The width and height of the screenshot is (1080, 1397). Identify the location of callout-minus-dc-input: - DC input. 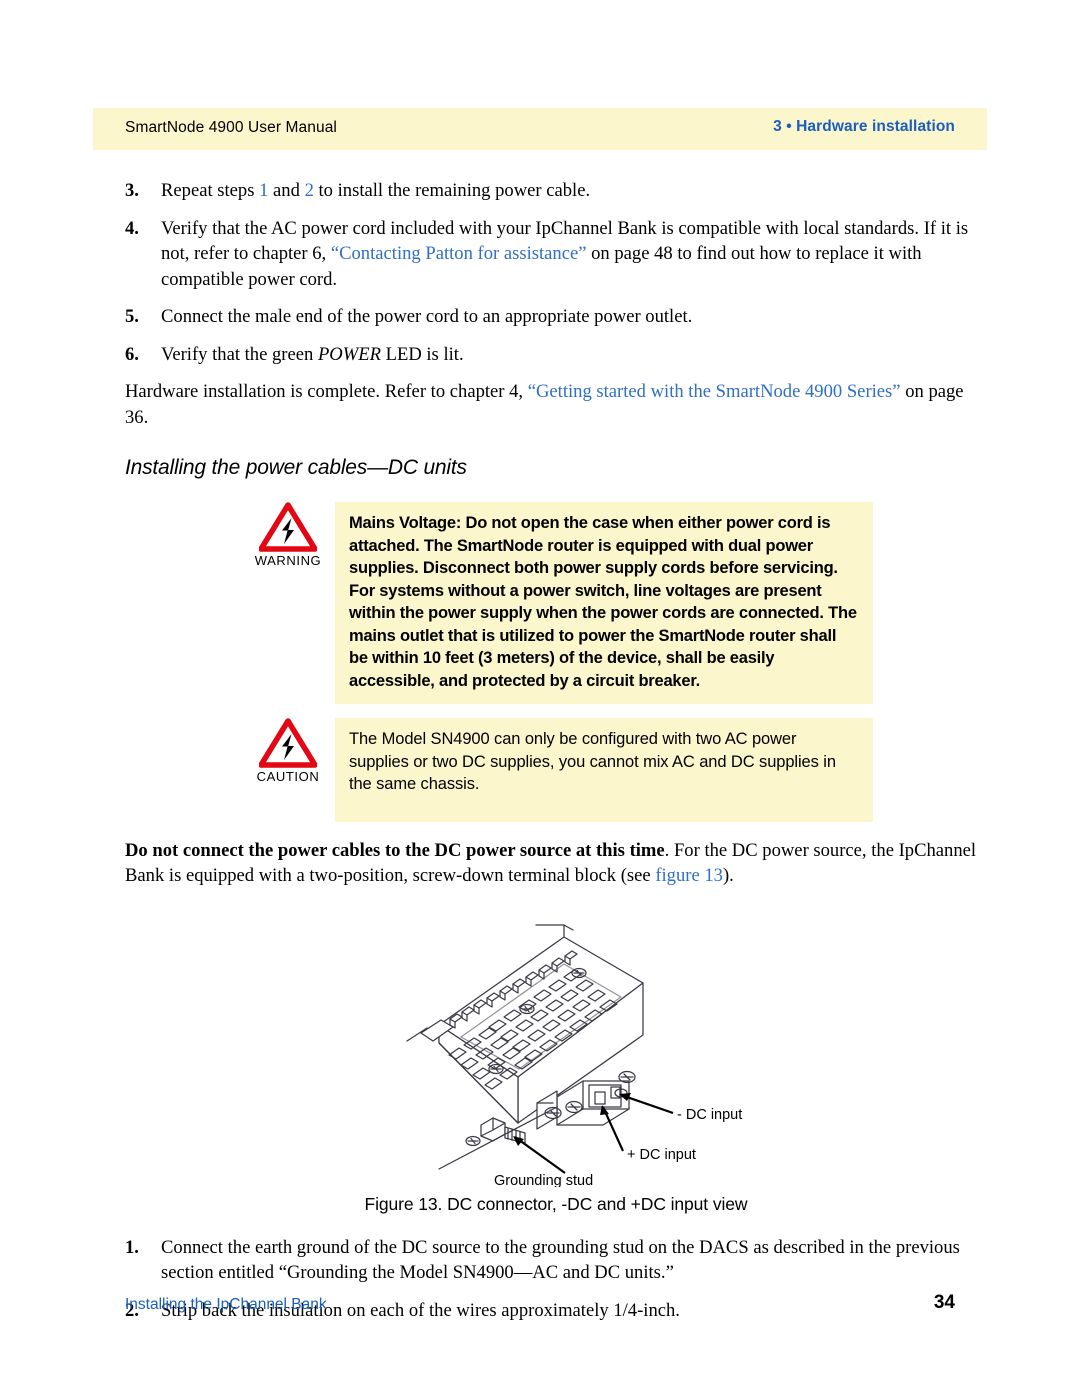
(709, 1115).